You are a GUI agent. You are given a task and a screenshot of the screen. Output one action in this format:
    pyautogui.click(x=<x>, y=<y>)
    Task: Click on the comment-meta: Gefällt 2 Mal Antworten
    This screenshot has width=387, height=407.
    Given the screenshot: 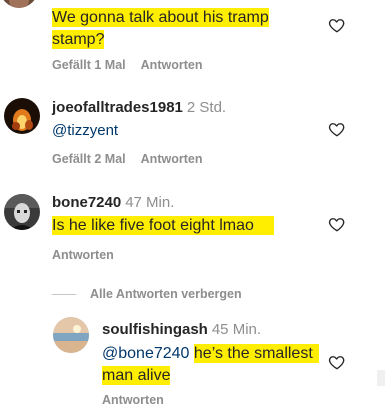 What is the action you would take?
    pyautogui.click(x=133, y=159)
    